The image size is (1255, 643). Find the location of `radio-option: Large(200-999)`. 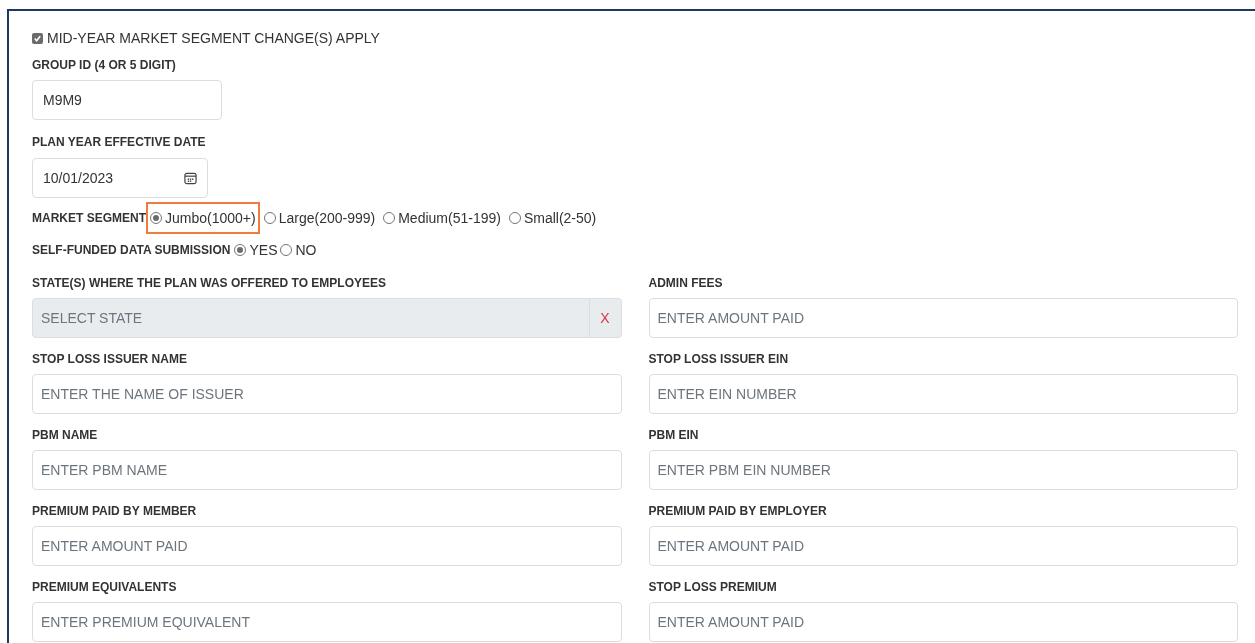

radio-option: Large(200-999) is located at coordinates (319, 218).